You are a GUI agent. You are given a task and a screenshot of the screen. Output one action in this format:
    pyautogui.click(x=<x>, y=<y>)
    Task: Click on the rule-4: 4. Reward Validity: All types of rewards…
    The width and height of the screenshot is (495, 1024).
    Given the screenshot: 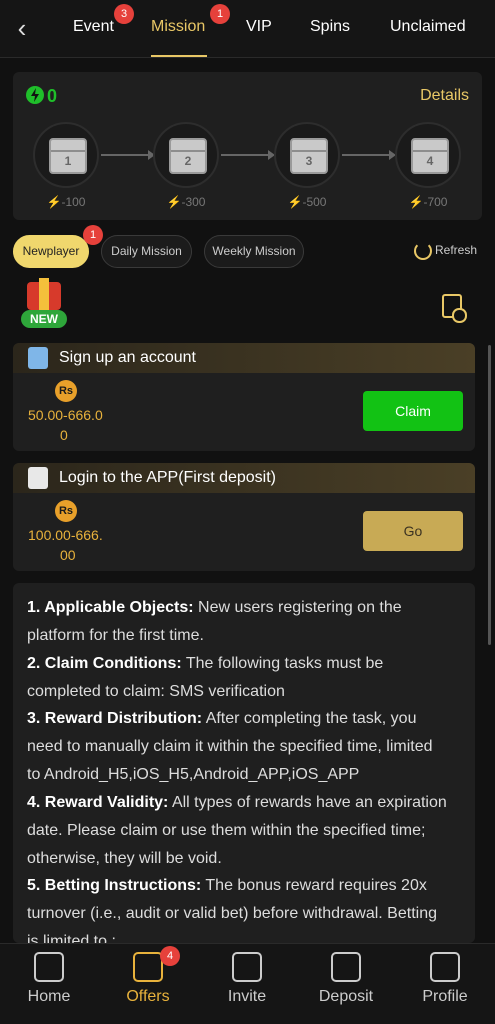 What is the action you would take?
    pyautogui.click(x=237, y=830)
    